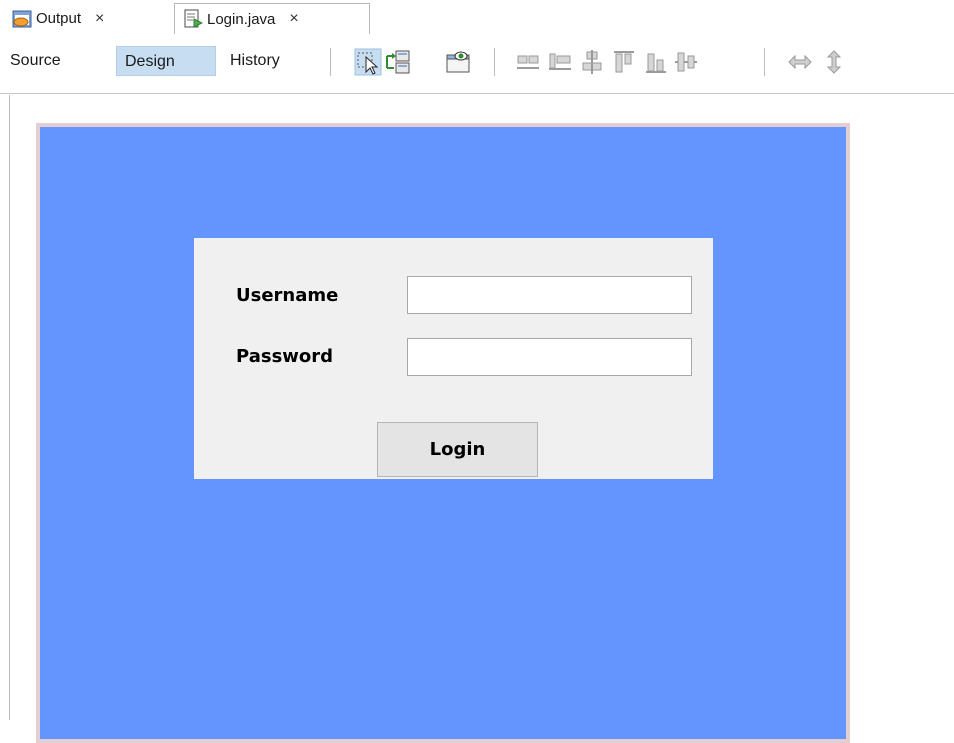 The width and height of the screenshot is (954, 743). What do you see at coordinates (834, 62) in the screenshot?
I see `vertical-resize-icon` at bounding box center [834, 62].